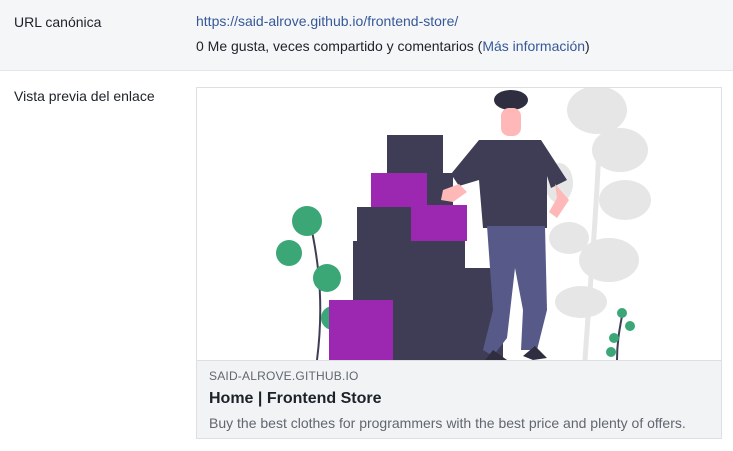 This screenshot has height=451, width=733. I want to click on preview-title: Home | Frontend Store, so click(295, 398).